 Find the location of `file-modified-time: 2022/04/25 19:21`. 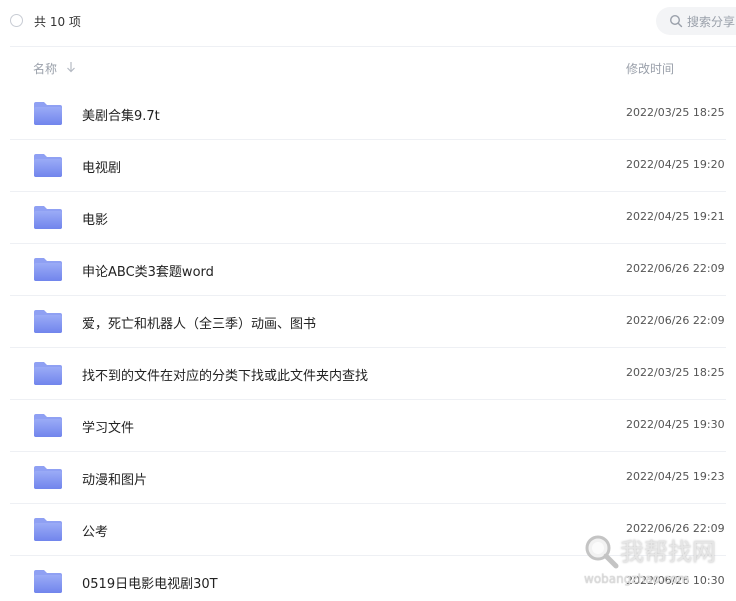

file-modified-time: 2022/04/25 19:21 is located at coordinates (675, 216).